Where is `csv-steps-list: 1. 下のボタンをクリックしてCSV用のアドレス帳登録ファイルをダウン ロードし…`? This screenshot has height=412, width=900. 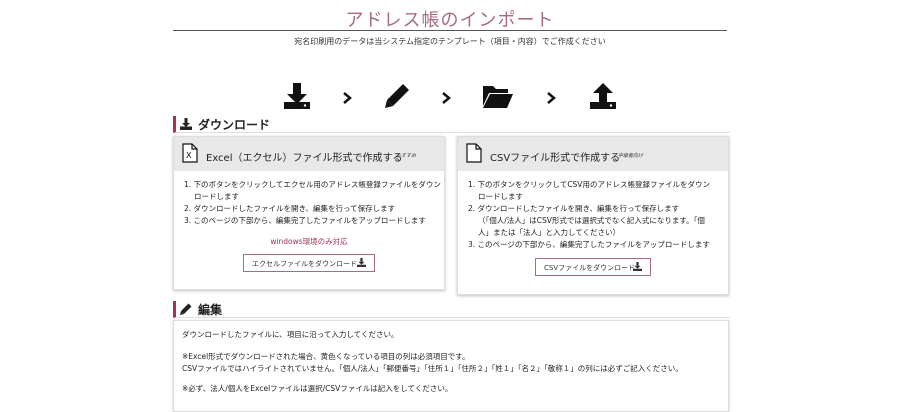
csv-steps-list: 1. 下のボタンをクリックしてCSV用のアドレス帳登録ファイルをダウン ロードし… is located at coordinates (589, 215).